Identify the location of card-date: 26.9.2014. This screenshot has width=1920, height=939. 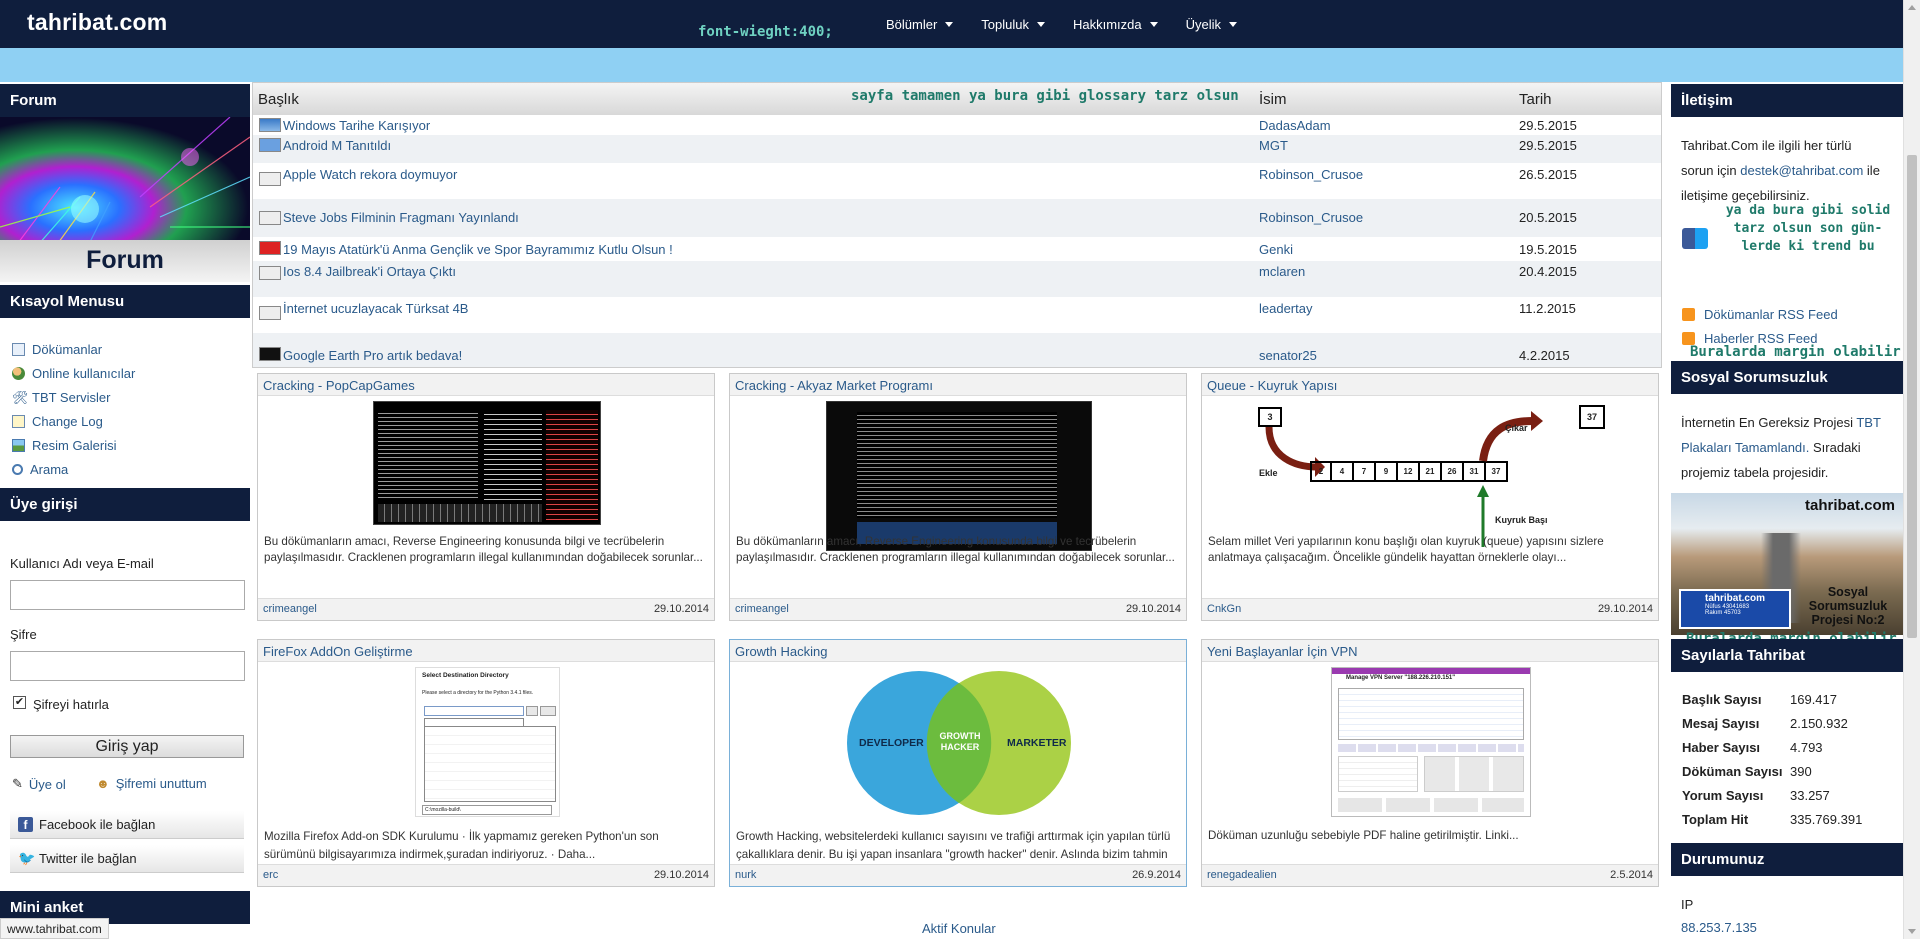
(1156, 875).